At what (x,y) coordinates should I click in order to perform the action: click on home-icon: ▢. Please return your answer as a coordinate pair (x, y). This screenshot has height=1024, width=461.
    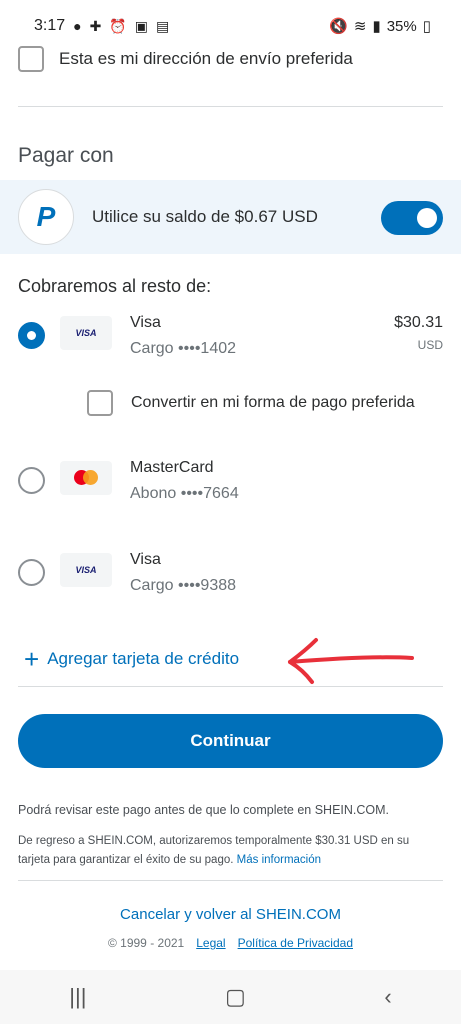
    Looking at the image, I should click on (235, 997).